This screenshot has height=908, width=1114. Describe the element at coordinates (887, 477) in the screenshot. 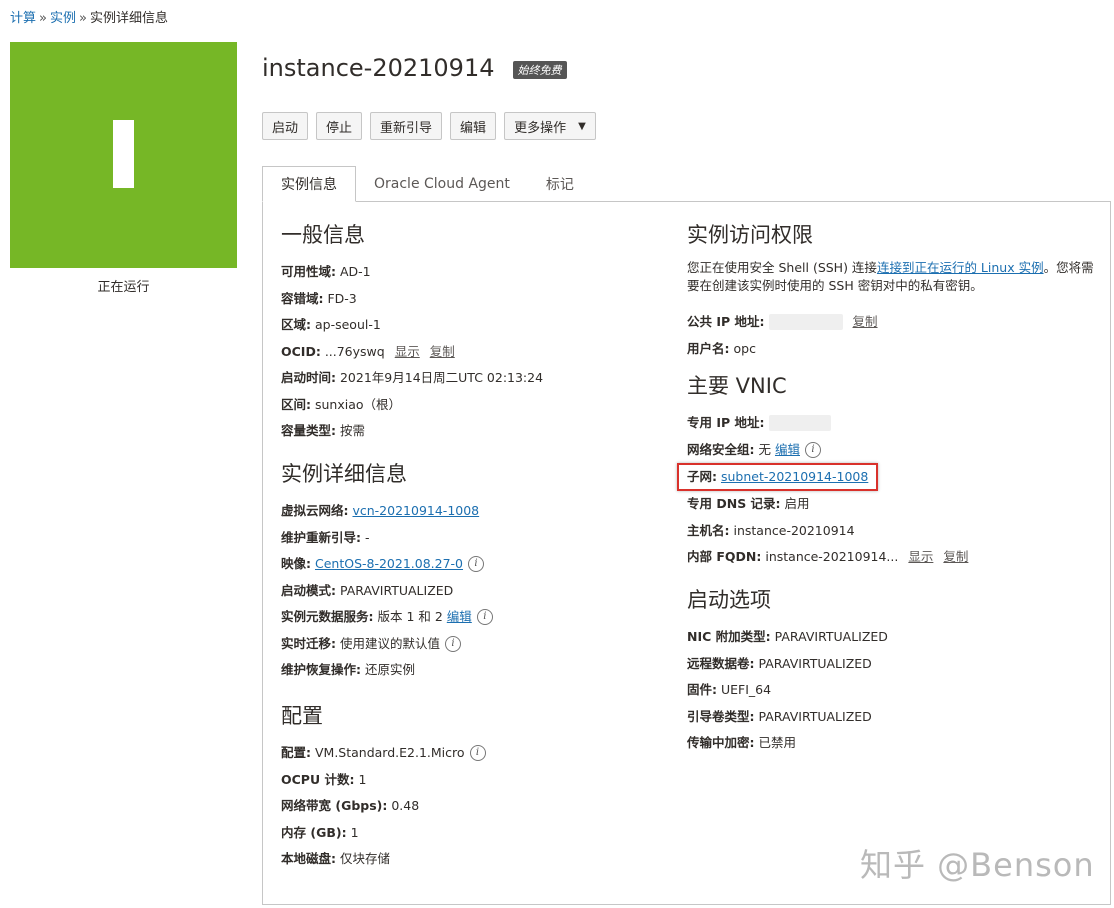

I see `subnet-row: 子网: subnet-20210914-1008` at that location.